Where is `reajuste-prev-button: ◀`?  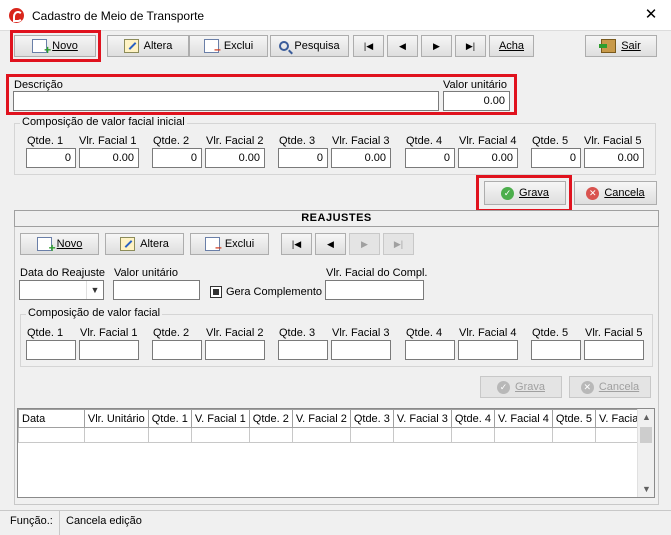
reajuste-prev-button: ◀ is located at coordinates (330, 244).